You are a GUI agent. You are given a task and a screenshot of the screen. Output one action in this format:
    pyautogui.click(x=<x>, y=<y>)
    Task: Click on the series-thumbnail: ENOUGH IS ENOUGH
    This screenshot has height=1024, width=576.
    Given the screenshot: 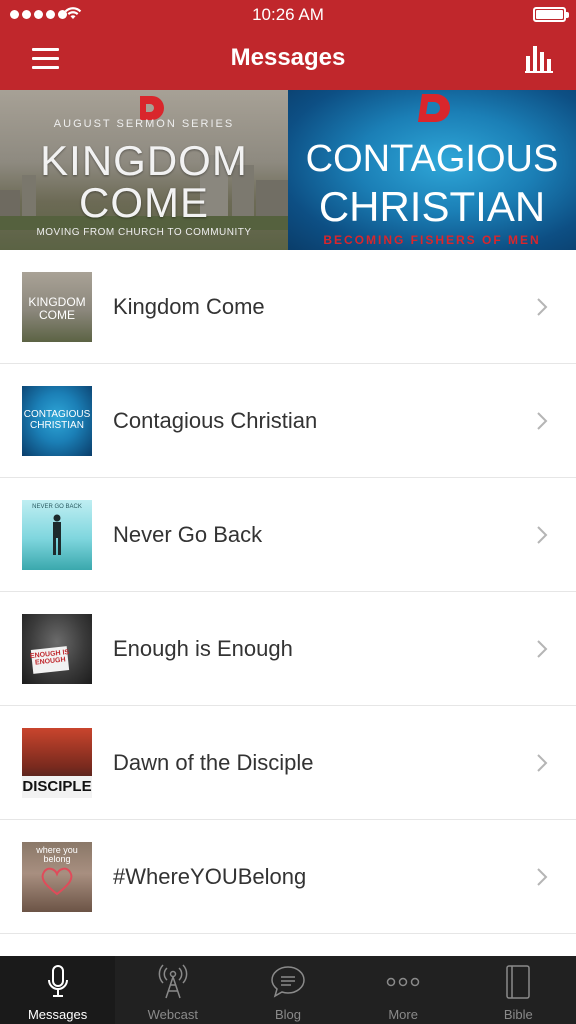 What is the action you would take?
    pyautogui.click(x=57, y=649)
    